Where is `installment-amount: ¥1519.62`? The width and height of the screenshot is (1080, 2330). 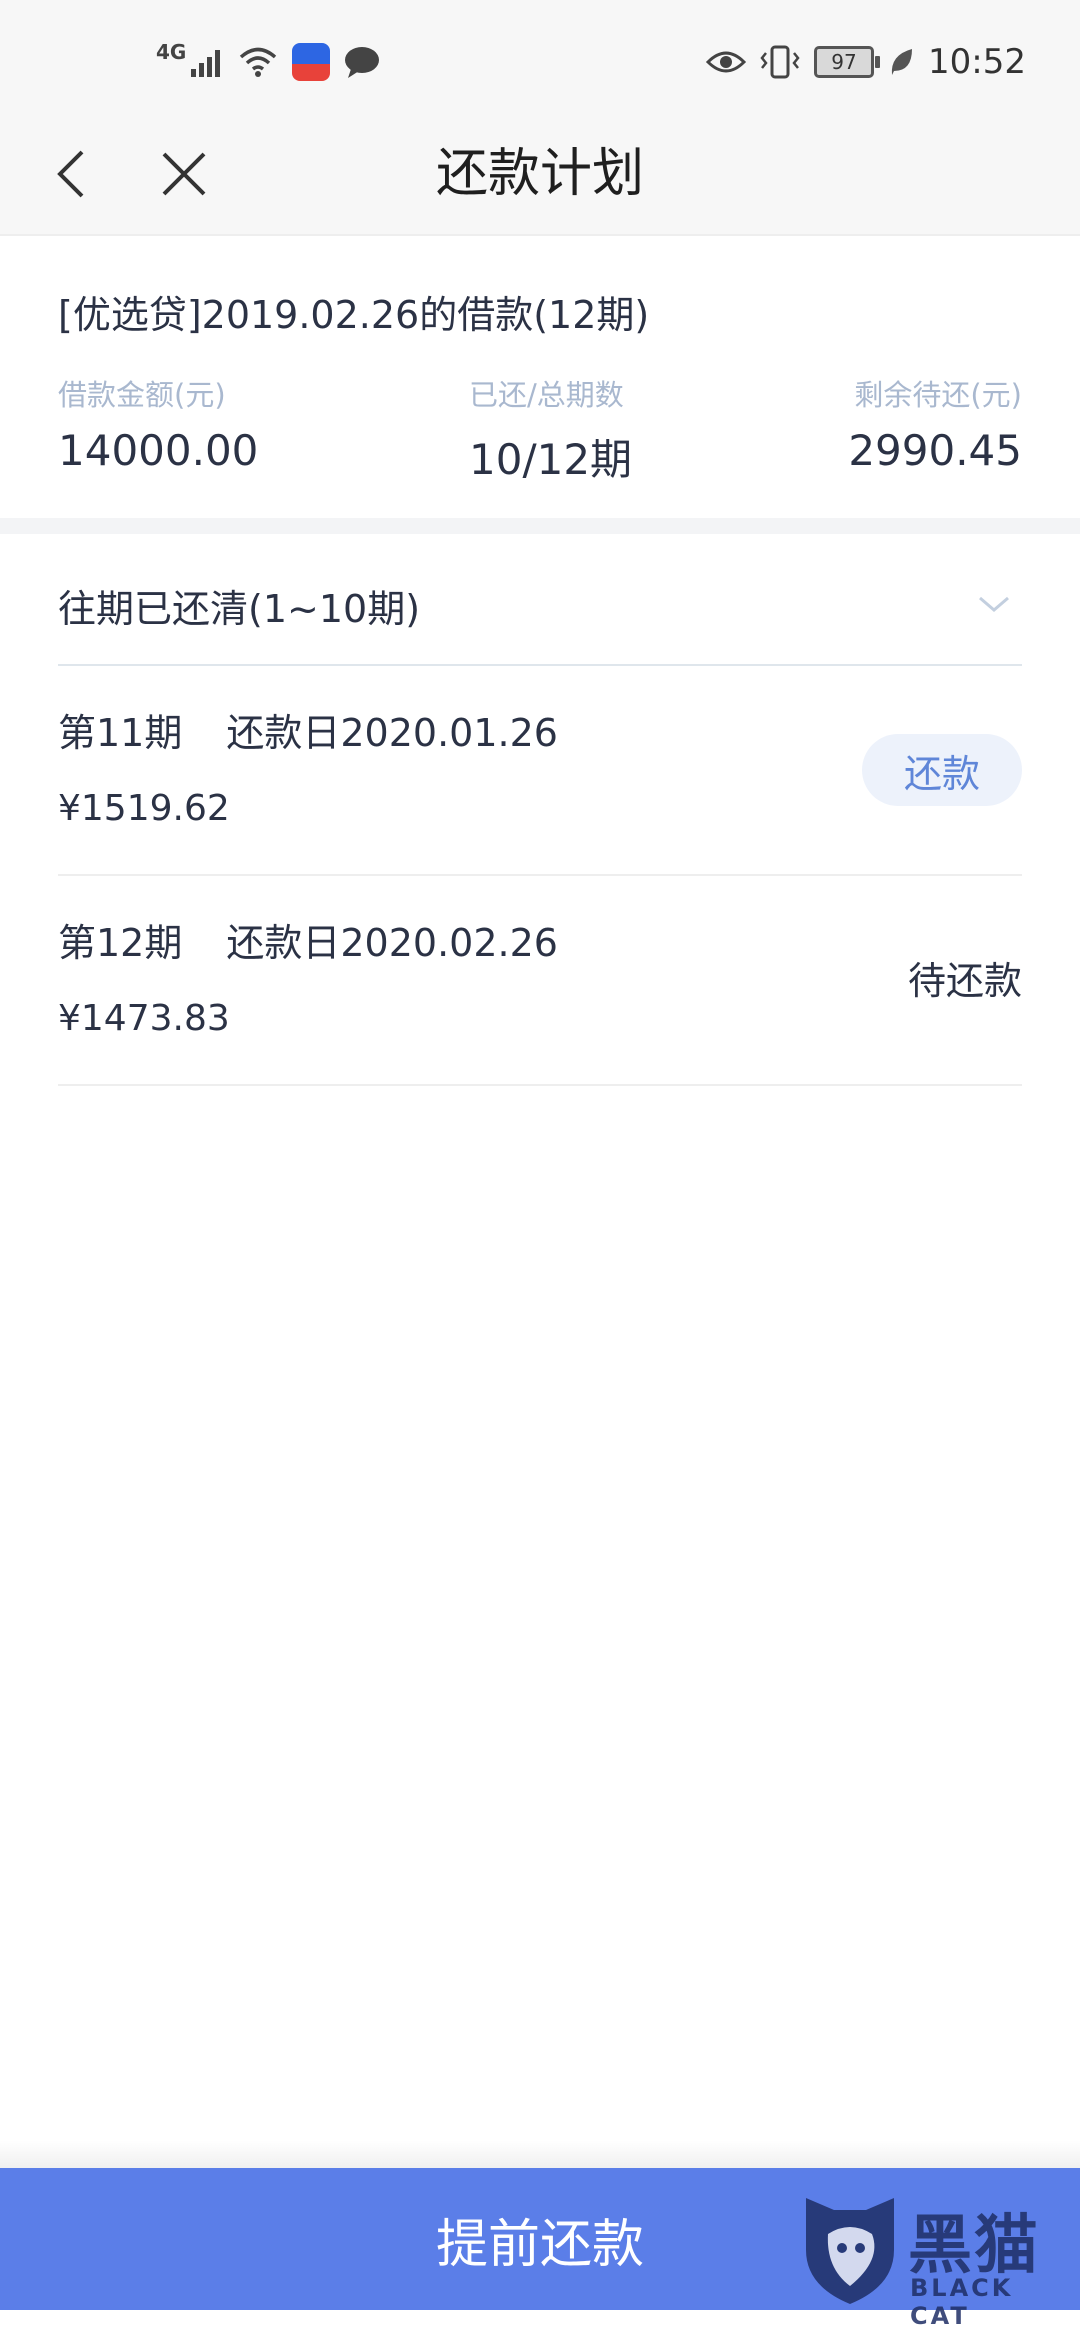
installment-amount: ¥1519.62 is located at coordinates (144, 808).